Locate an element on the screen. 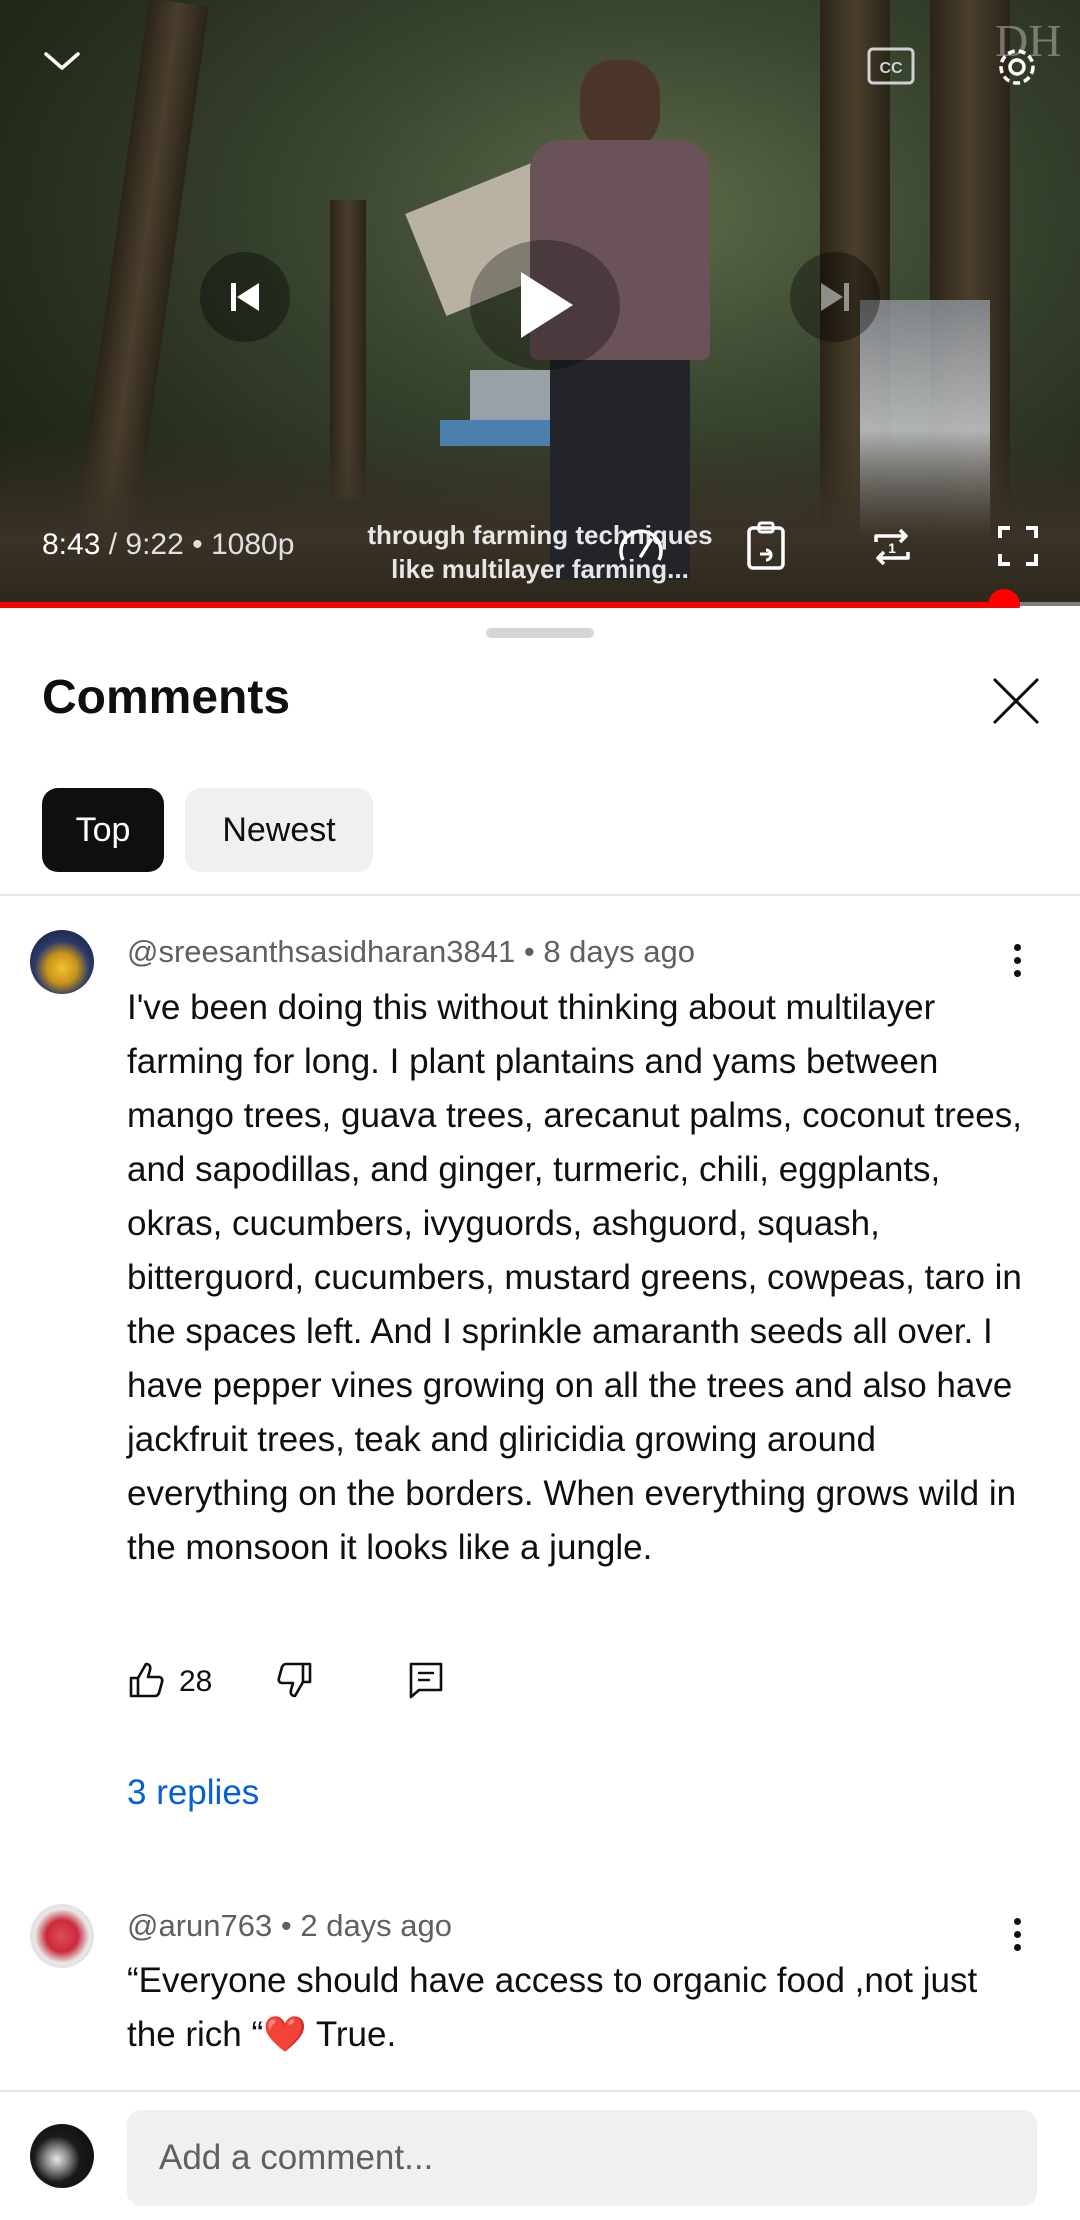 The image size is (1080, 2220). like-icon is located at coordinates (147, 1680).